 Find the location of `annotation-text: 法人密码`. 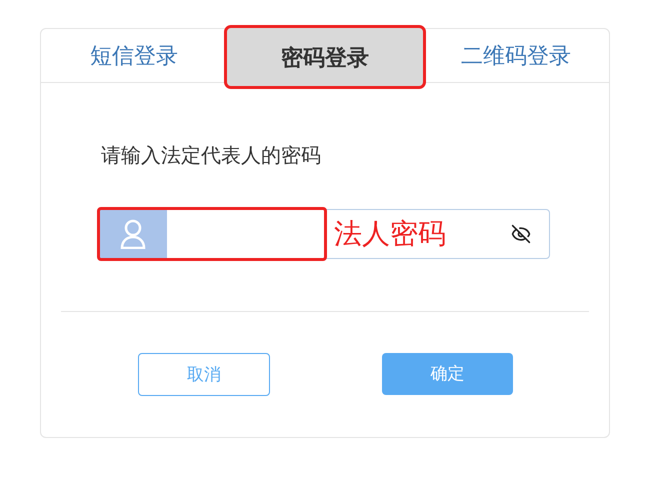

annotation-text: 法人密码 is located at coordinates (390, 234).